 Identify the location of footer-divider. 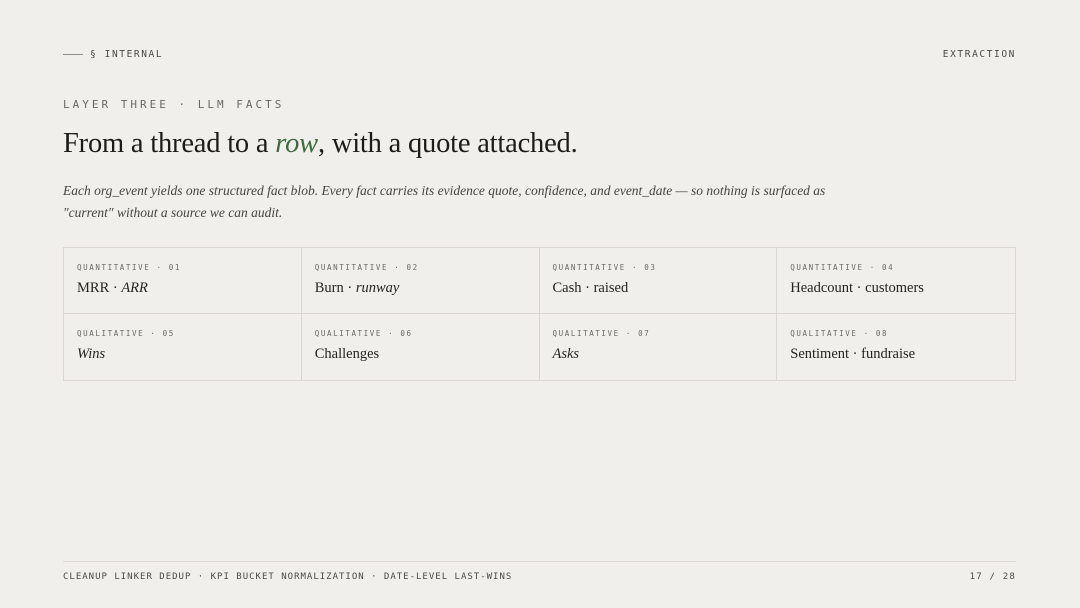
(539, 561).